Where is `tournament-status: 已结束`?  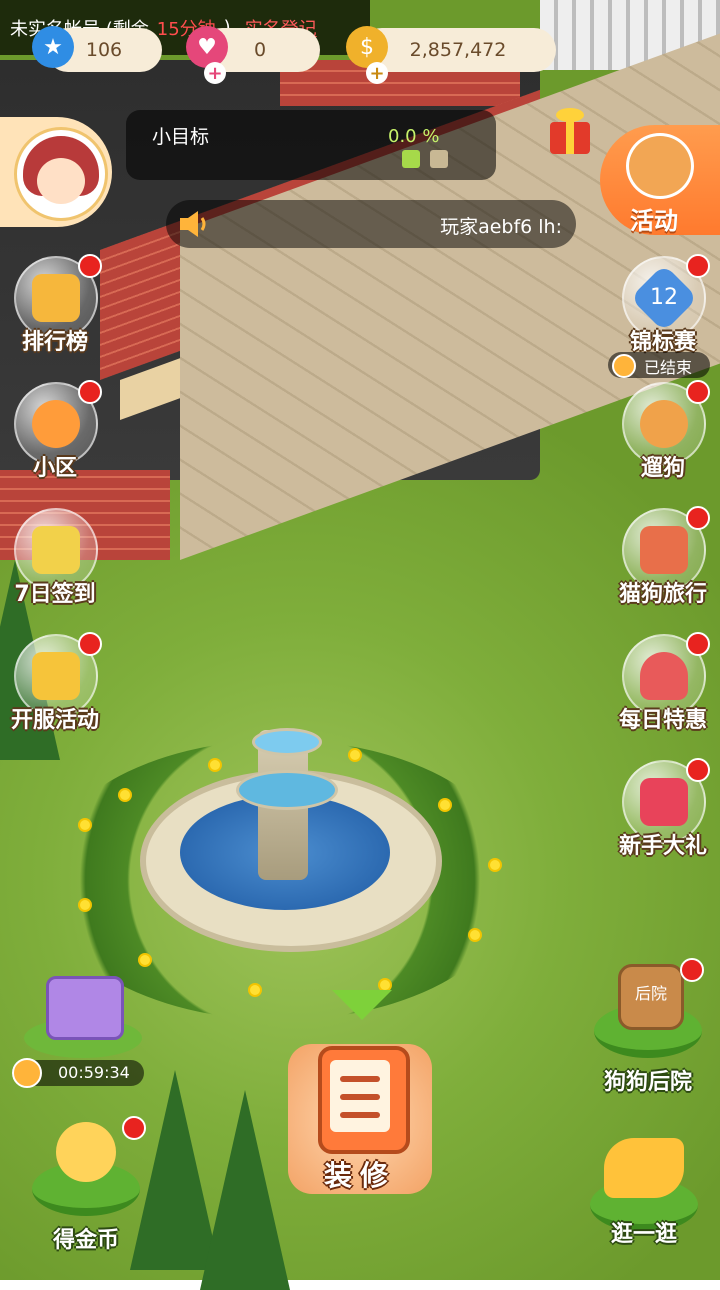
tournament-status: 已结束 is located at coordinates (659, 365).